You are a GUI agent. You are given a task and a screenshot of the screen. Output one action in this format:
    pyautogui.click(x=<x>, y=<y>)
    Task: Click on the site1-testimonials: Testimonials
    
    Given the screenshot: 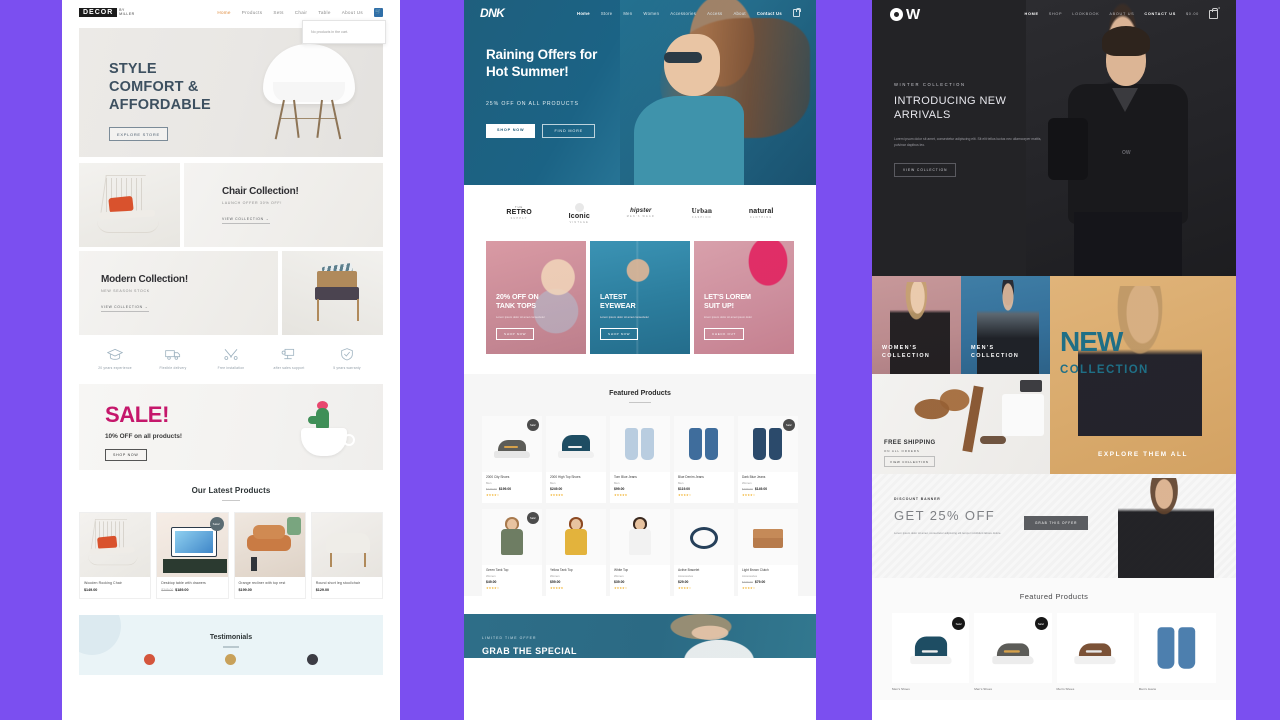 What is the action you would take?
    pyautogui.click(x=231, y=645)
    